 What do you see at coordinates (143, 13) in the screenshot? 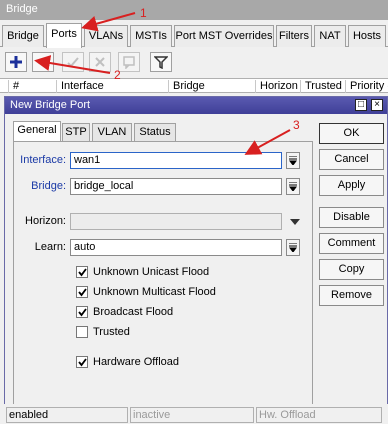
I see `annotation-number-1: 1` at bounding box center [143, 13].